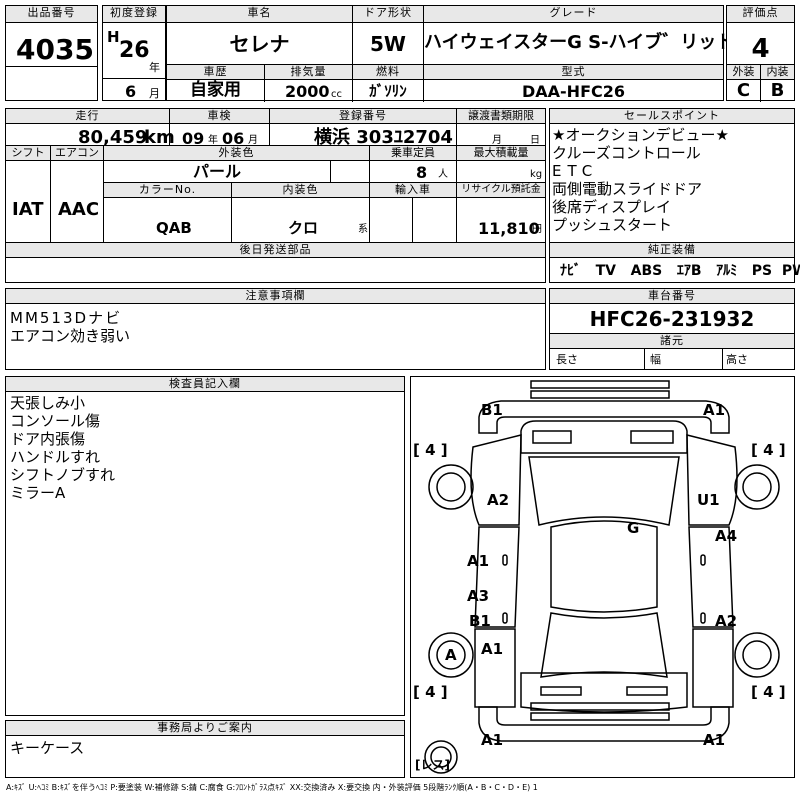 The height and width of the screenshot is (800, 800). What do you see at coordinates (432, 765) in the screenshot?
I see `spare-tire: [レス]` at bounding box center [432, 765].